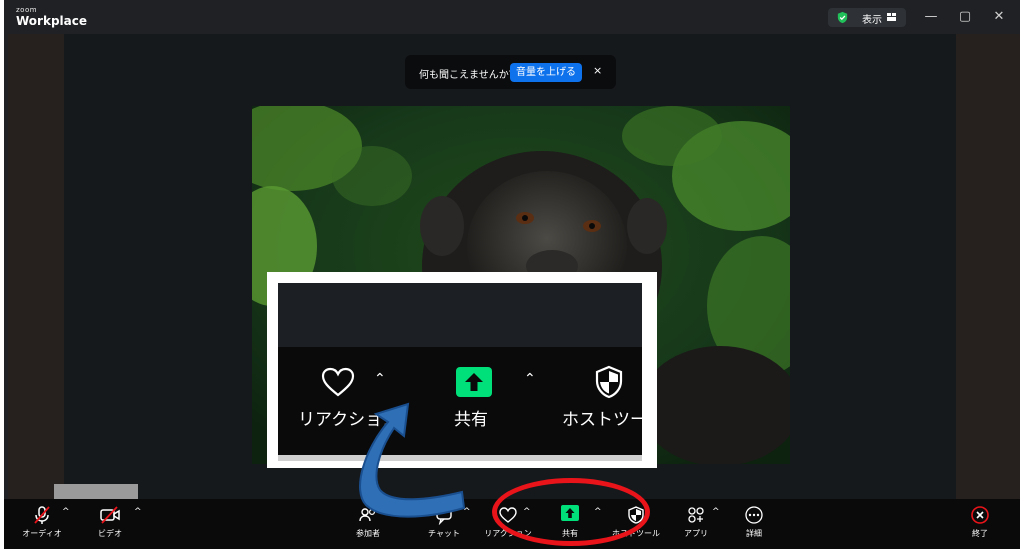 The image size is (1024, 549). What do you see at coordinates (980, 515) in the screenshot?
I see `end-meeting-icon` at bounding box center [980, 515].